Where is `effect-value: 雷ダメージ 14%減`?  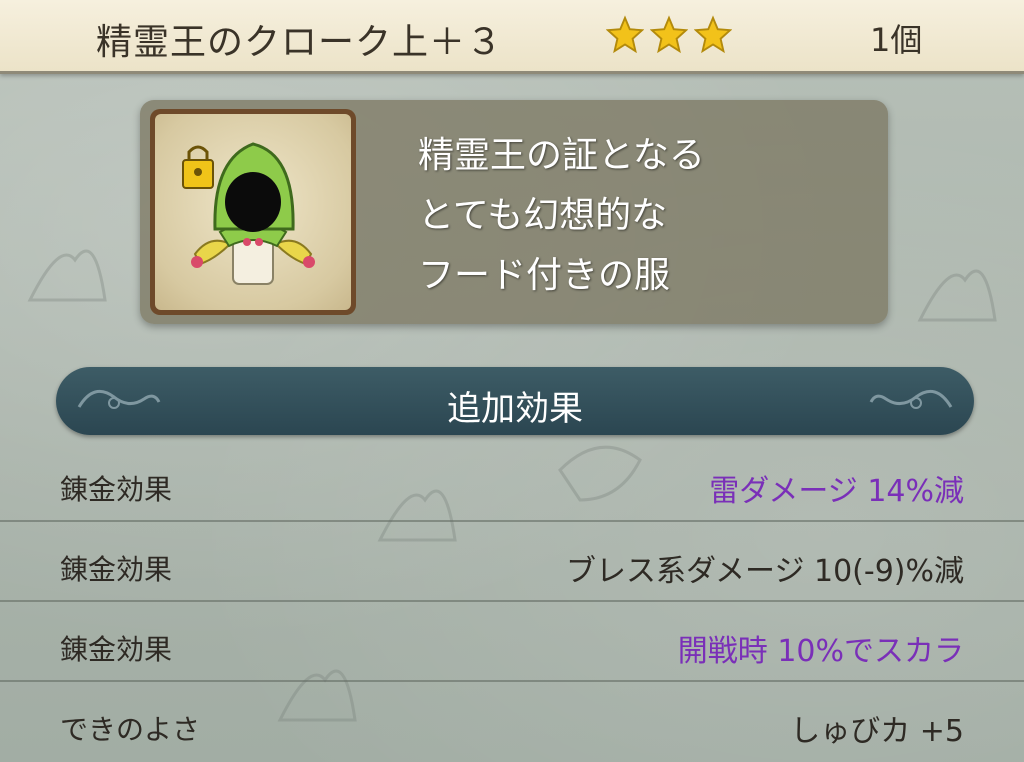 effect-value: 雷ダメージ 14%減 is located at coordinates (836, 491).